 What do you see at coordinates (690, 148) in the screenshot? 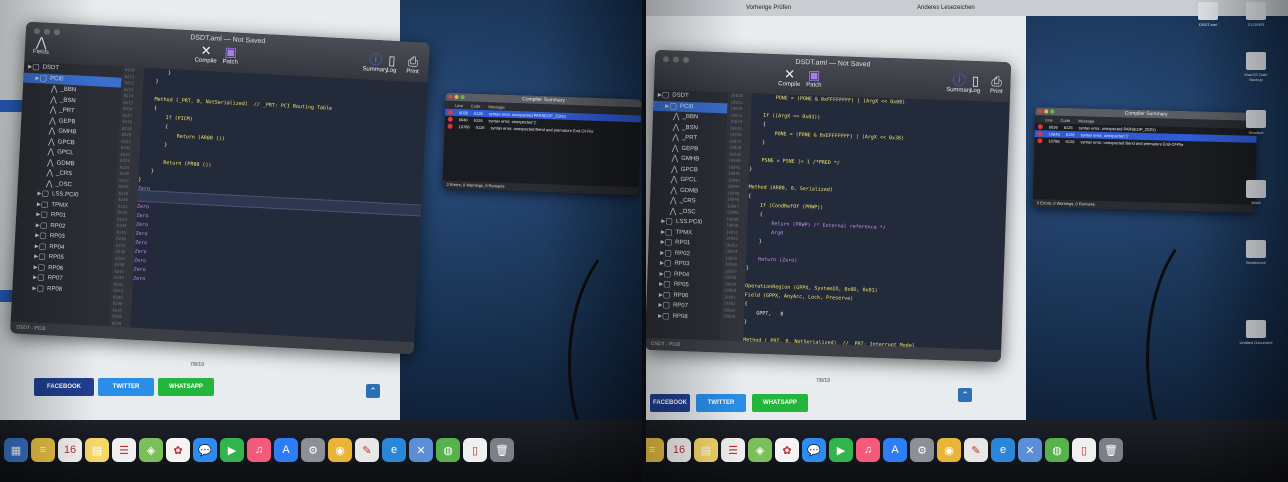
I see `tree-node-label: GEPB` at bounding box center [690, 148].